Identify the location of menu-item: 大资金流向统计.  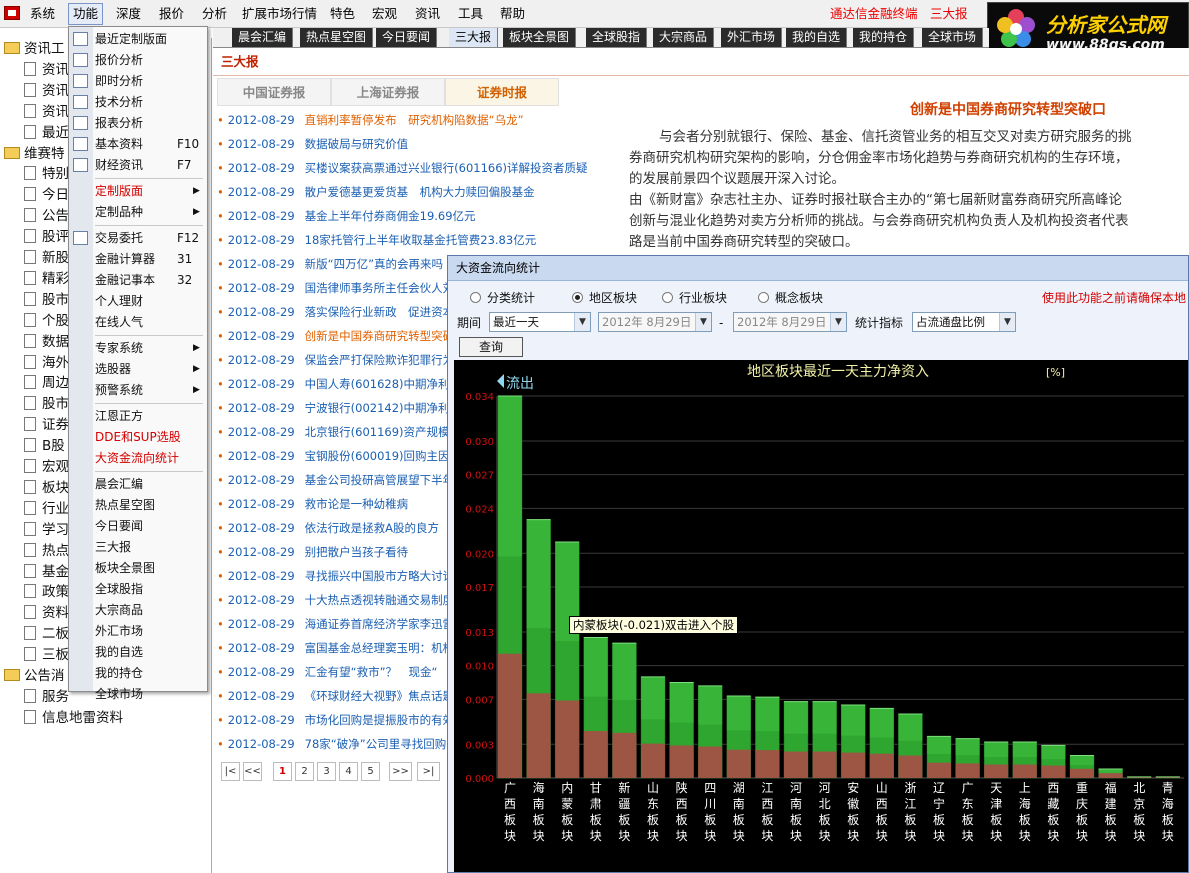
(138, 458).